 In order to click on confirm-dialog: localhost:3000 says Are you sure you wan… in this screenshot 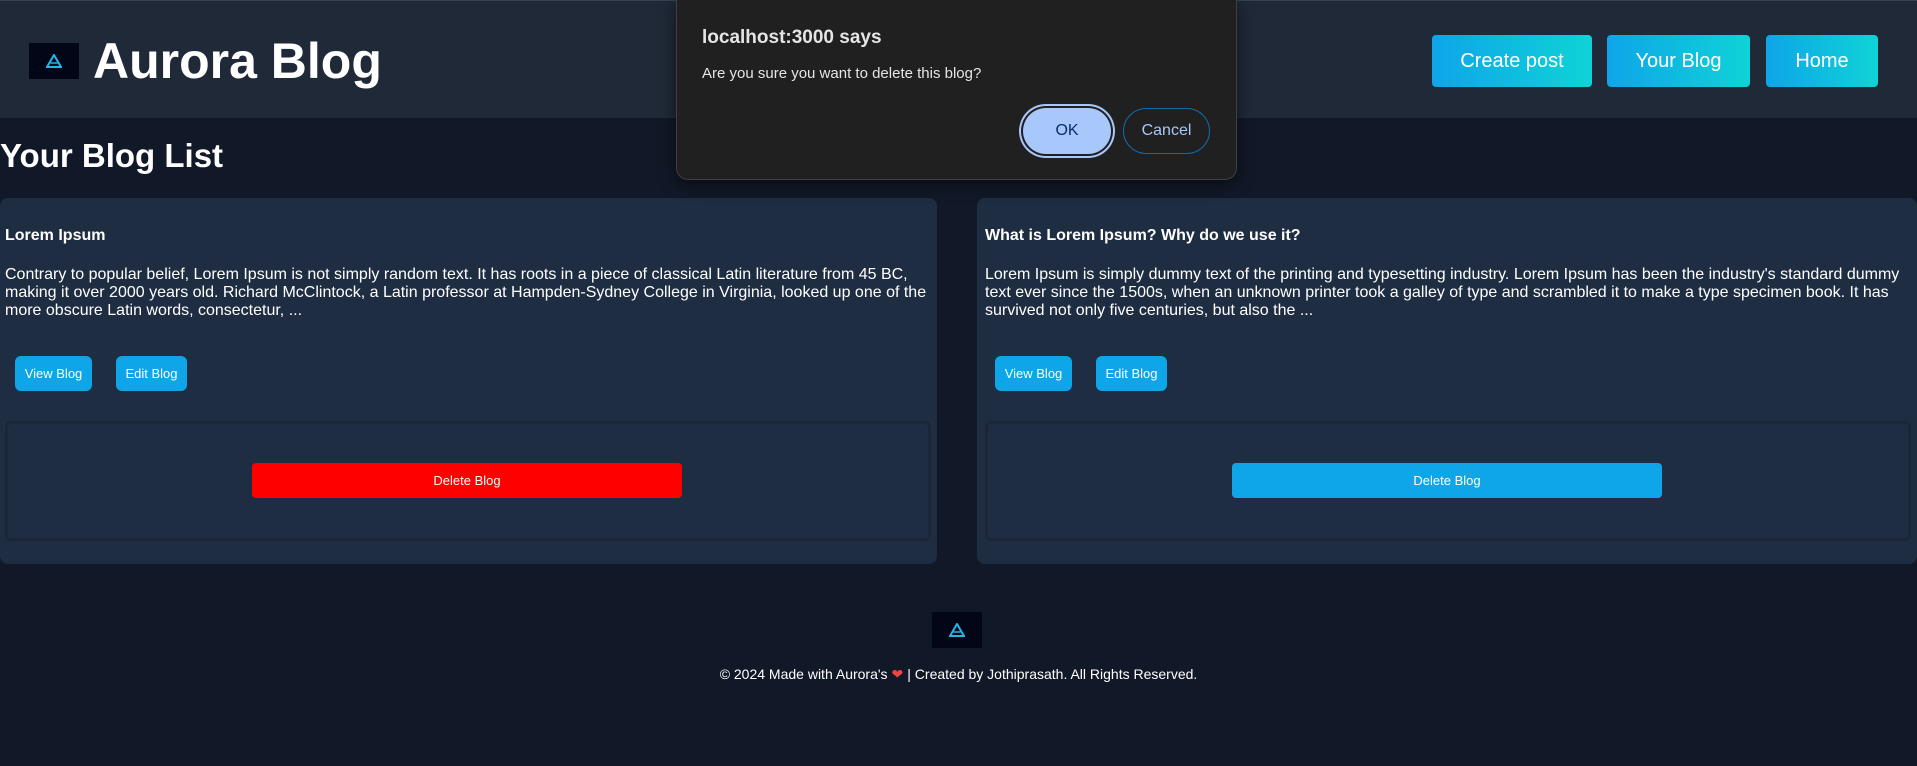, I will do `click(956, 90)`.